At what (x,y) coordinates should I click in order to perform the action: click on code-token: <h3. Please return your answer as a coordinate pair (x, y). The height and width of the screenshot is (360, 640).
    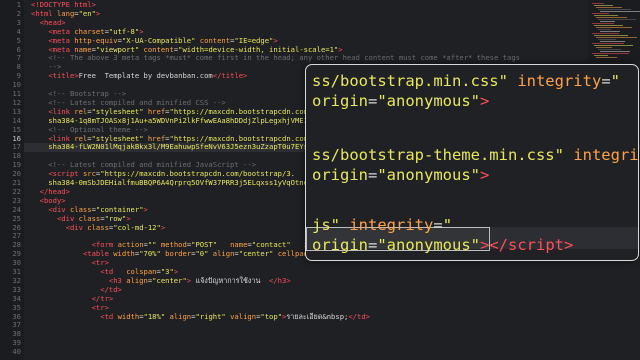
    Looking at the image, I should click on (117, 280).